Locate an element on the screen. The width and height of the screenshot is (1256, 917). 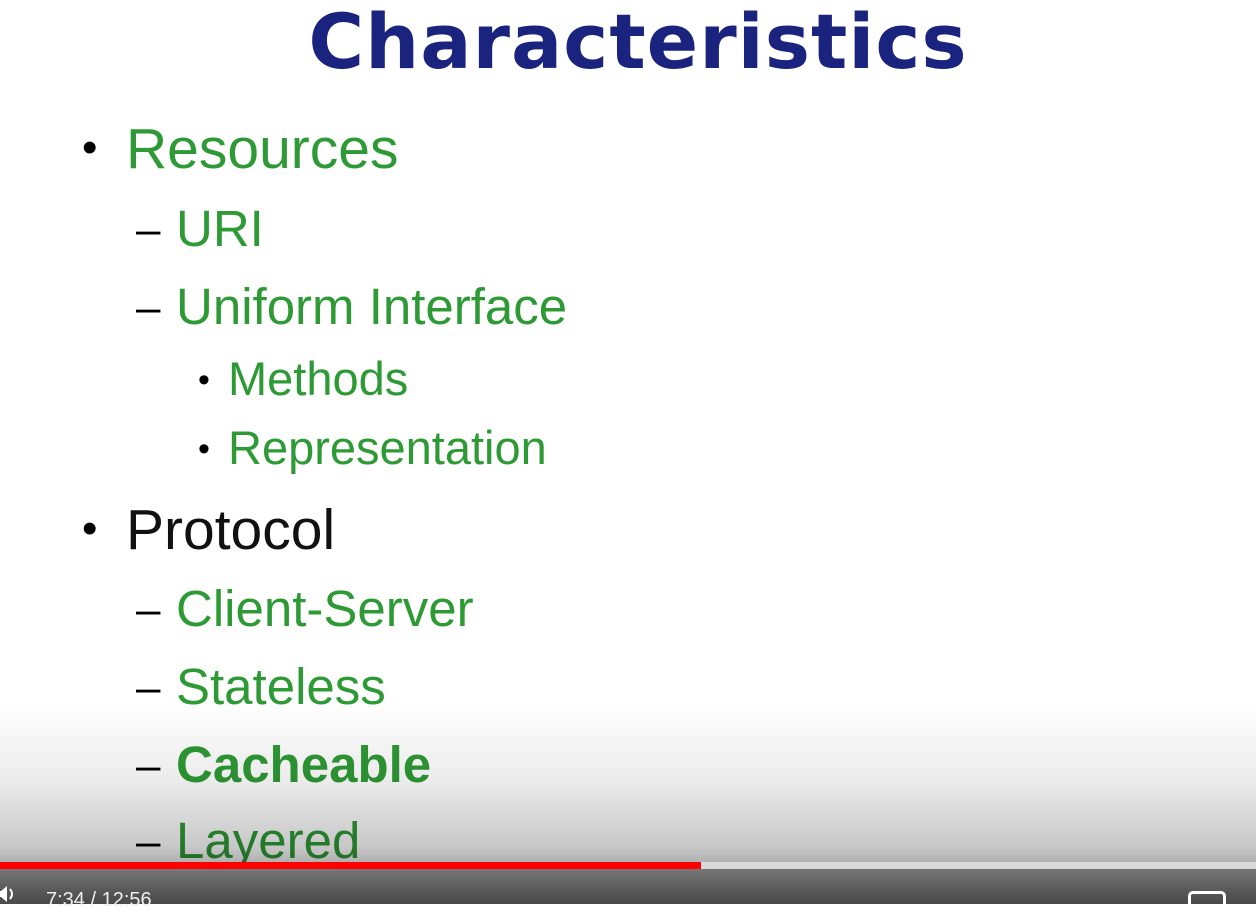
bullet-item: • Methods is located at coordinates (303, 379).